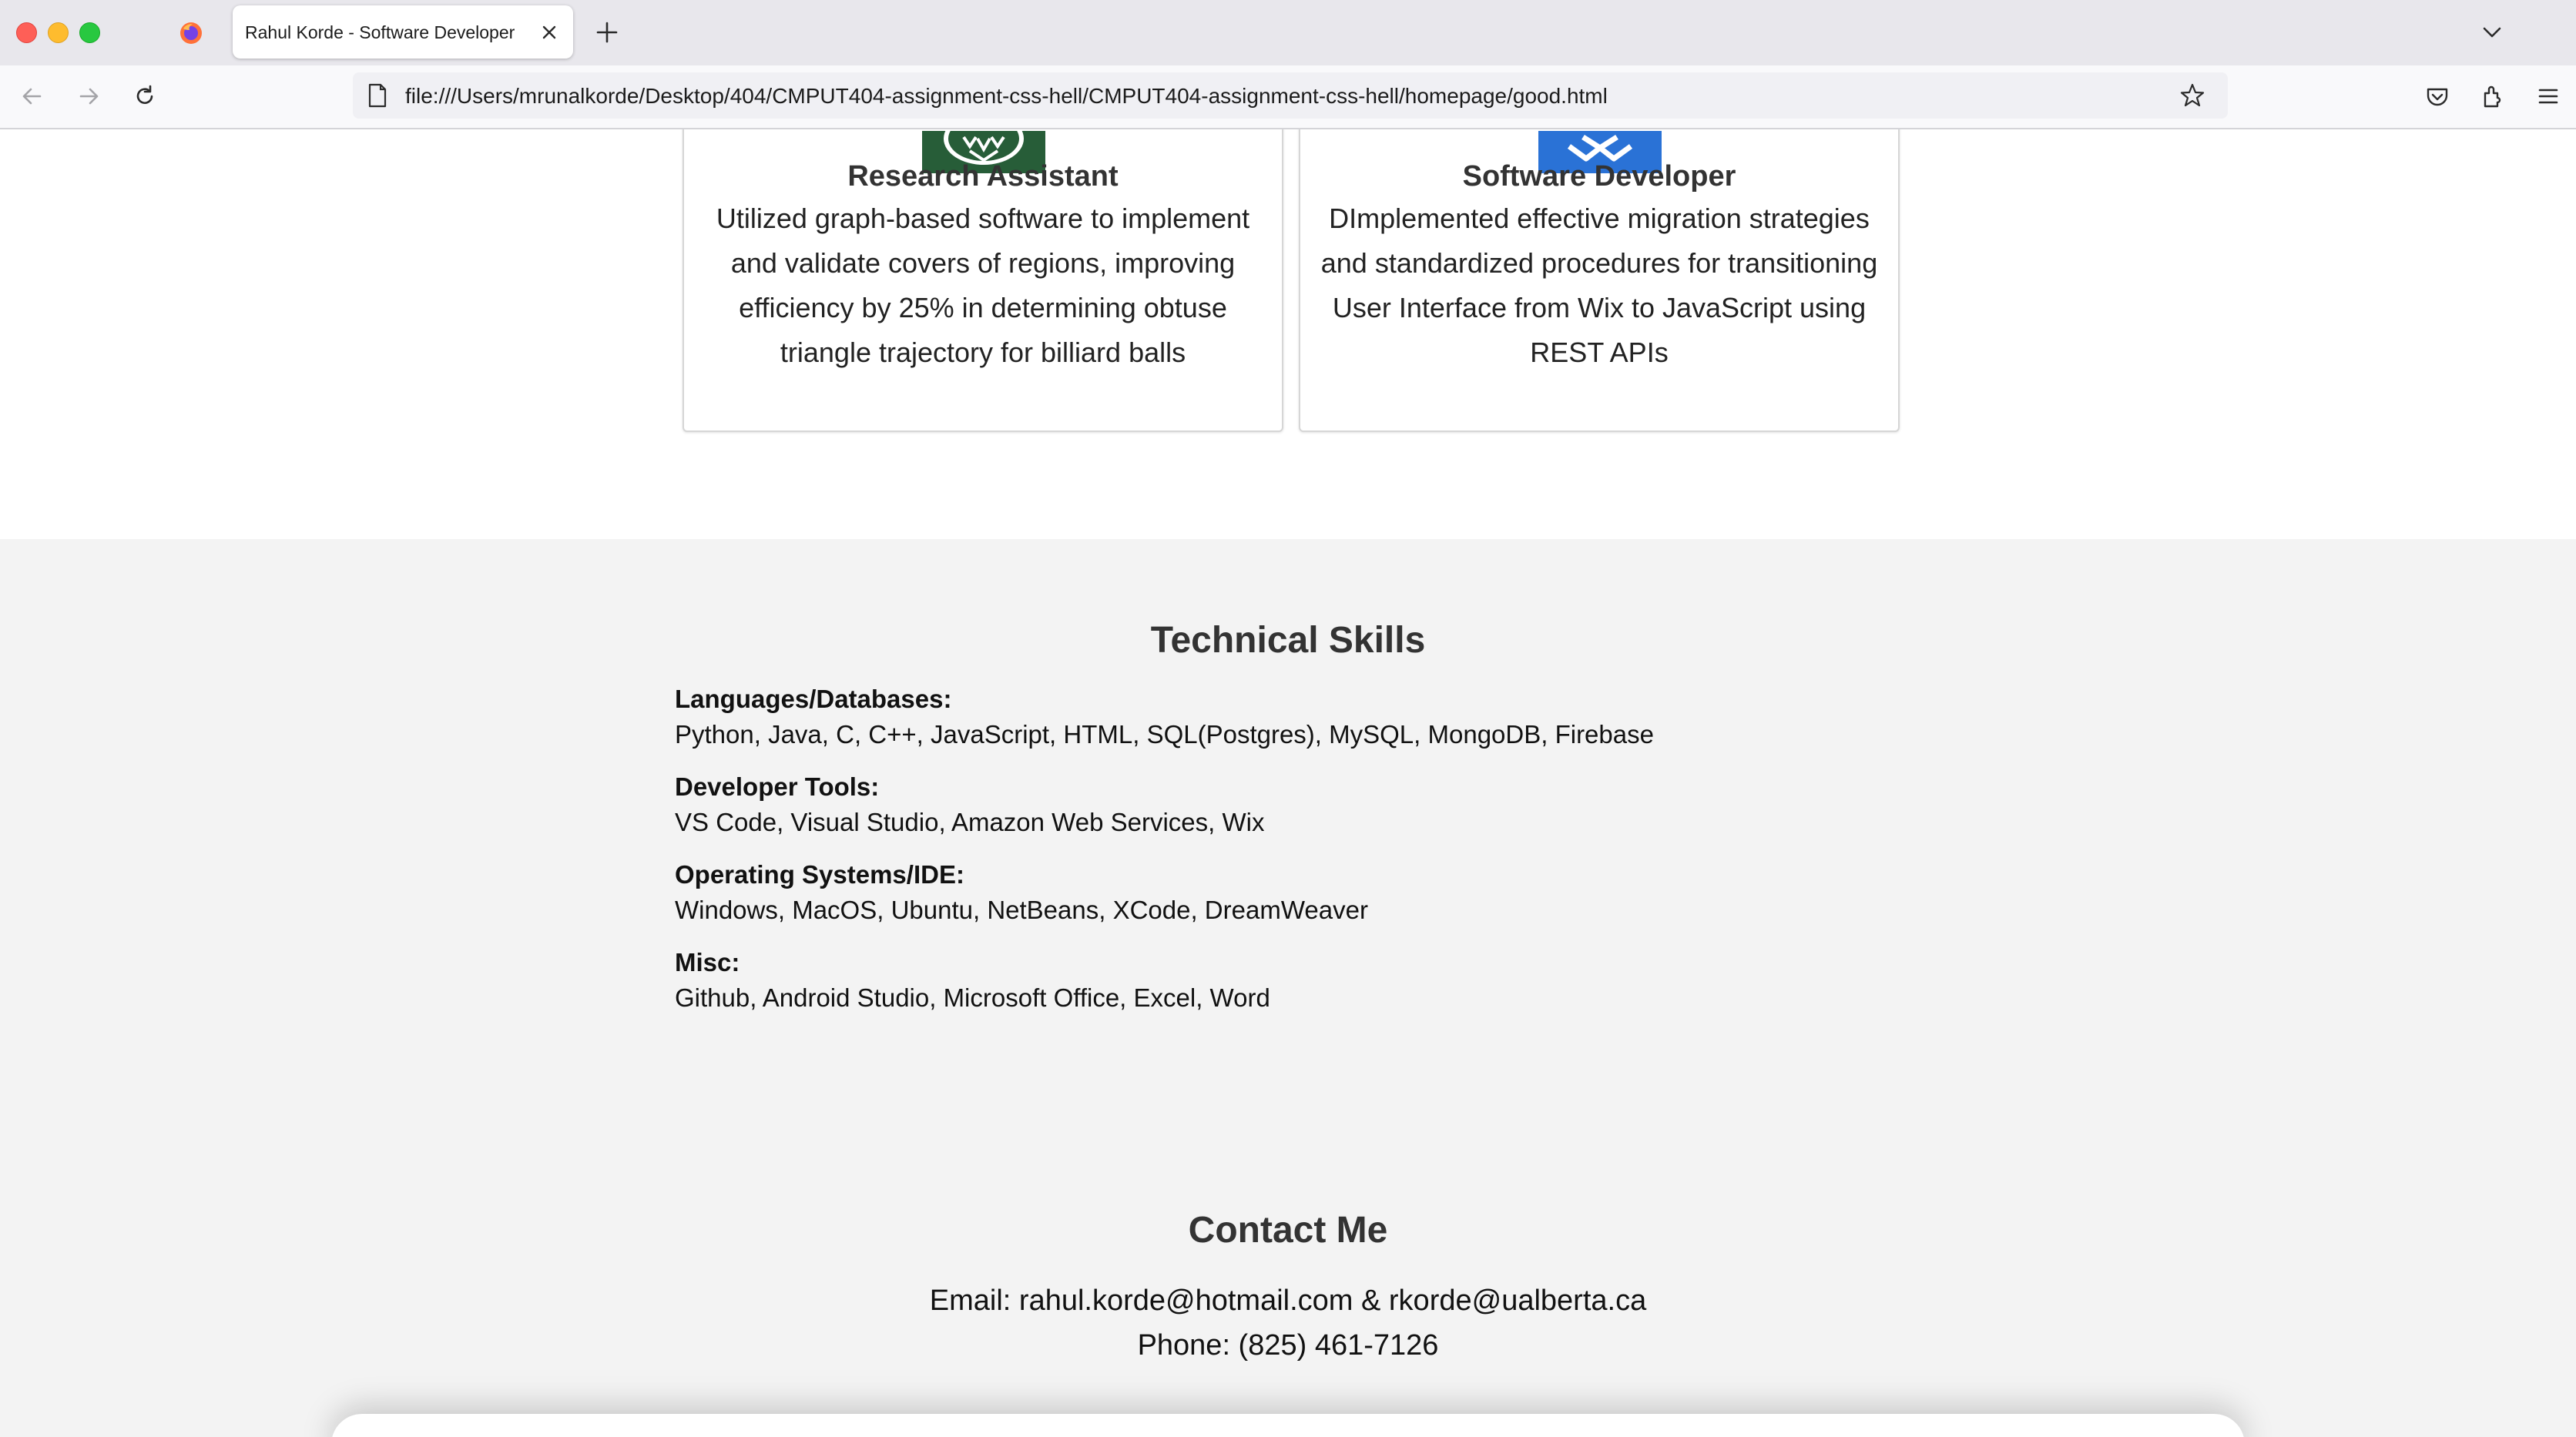 The height and width of the screenshot is (1437, 2576). Describe the element at coordinates (1288, 640) in the screenshot. I see `skills-heading: Technical Skills` at that location.